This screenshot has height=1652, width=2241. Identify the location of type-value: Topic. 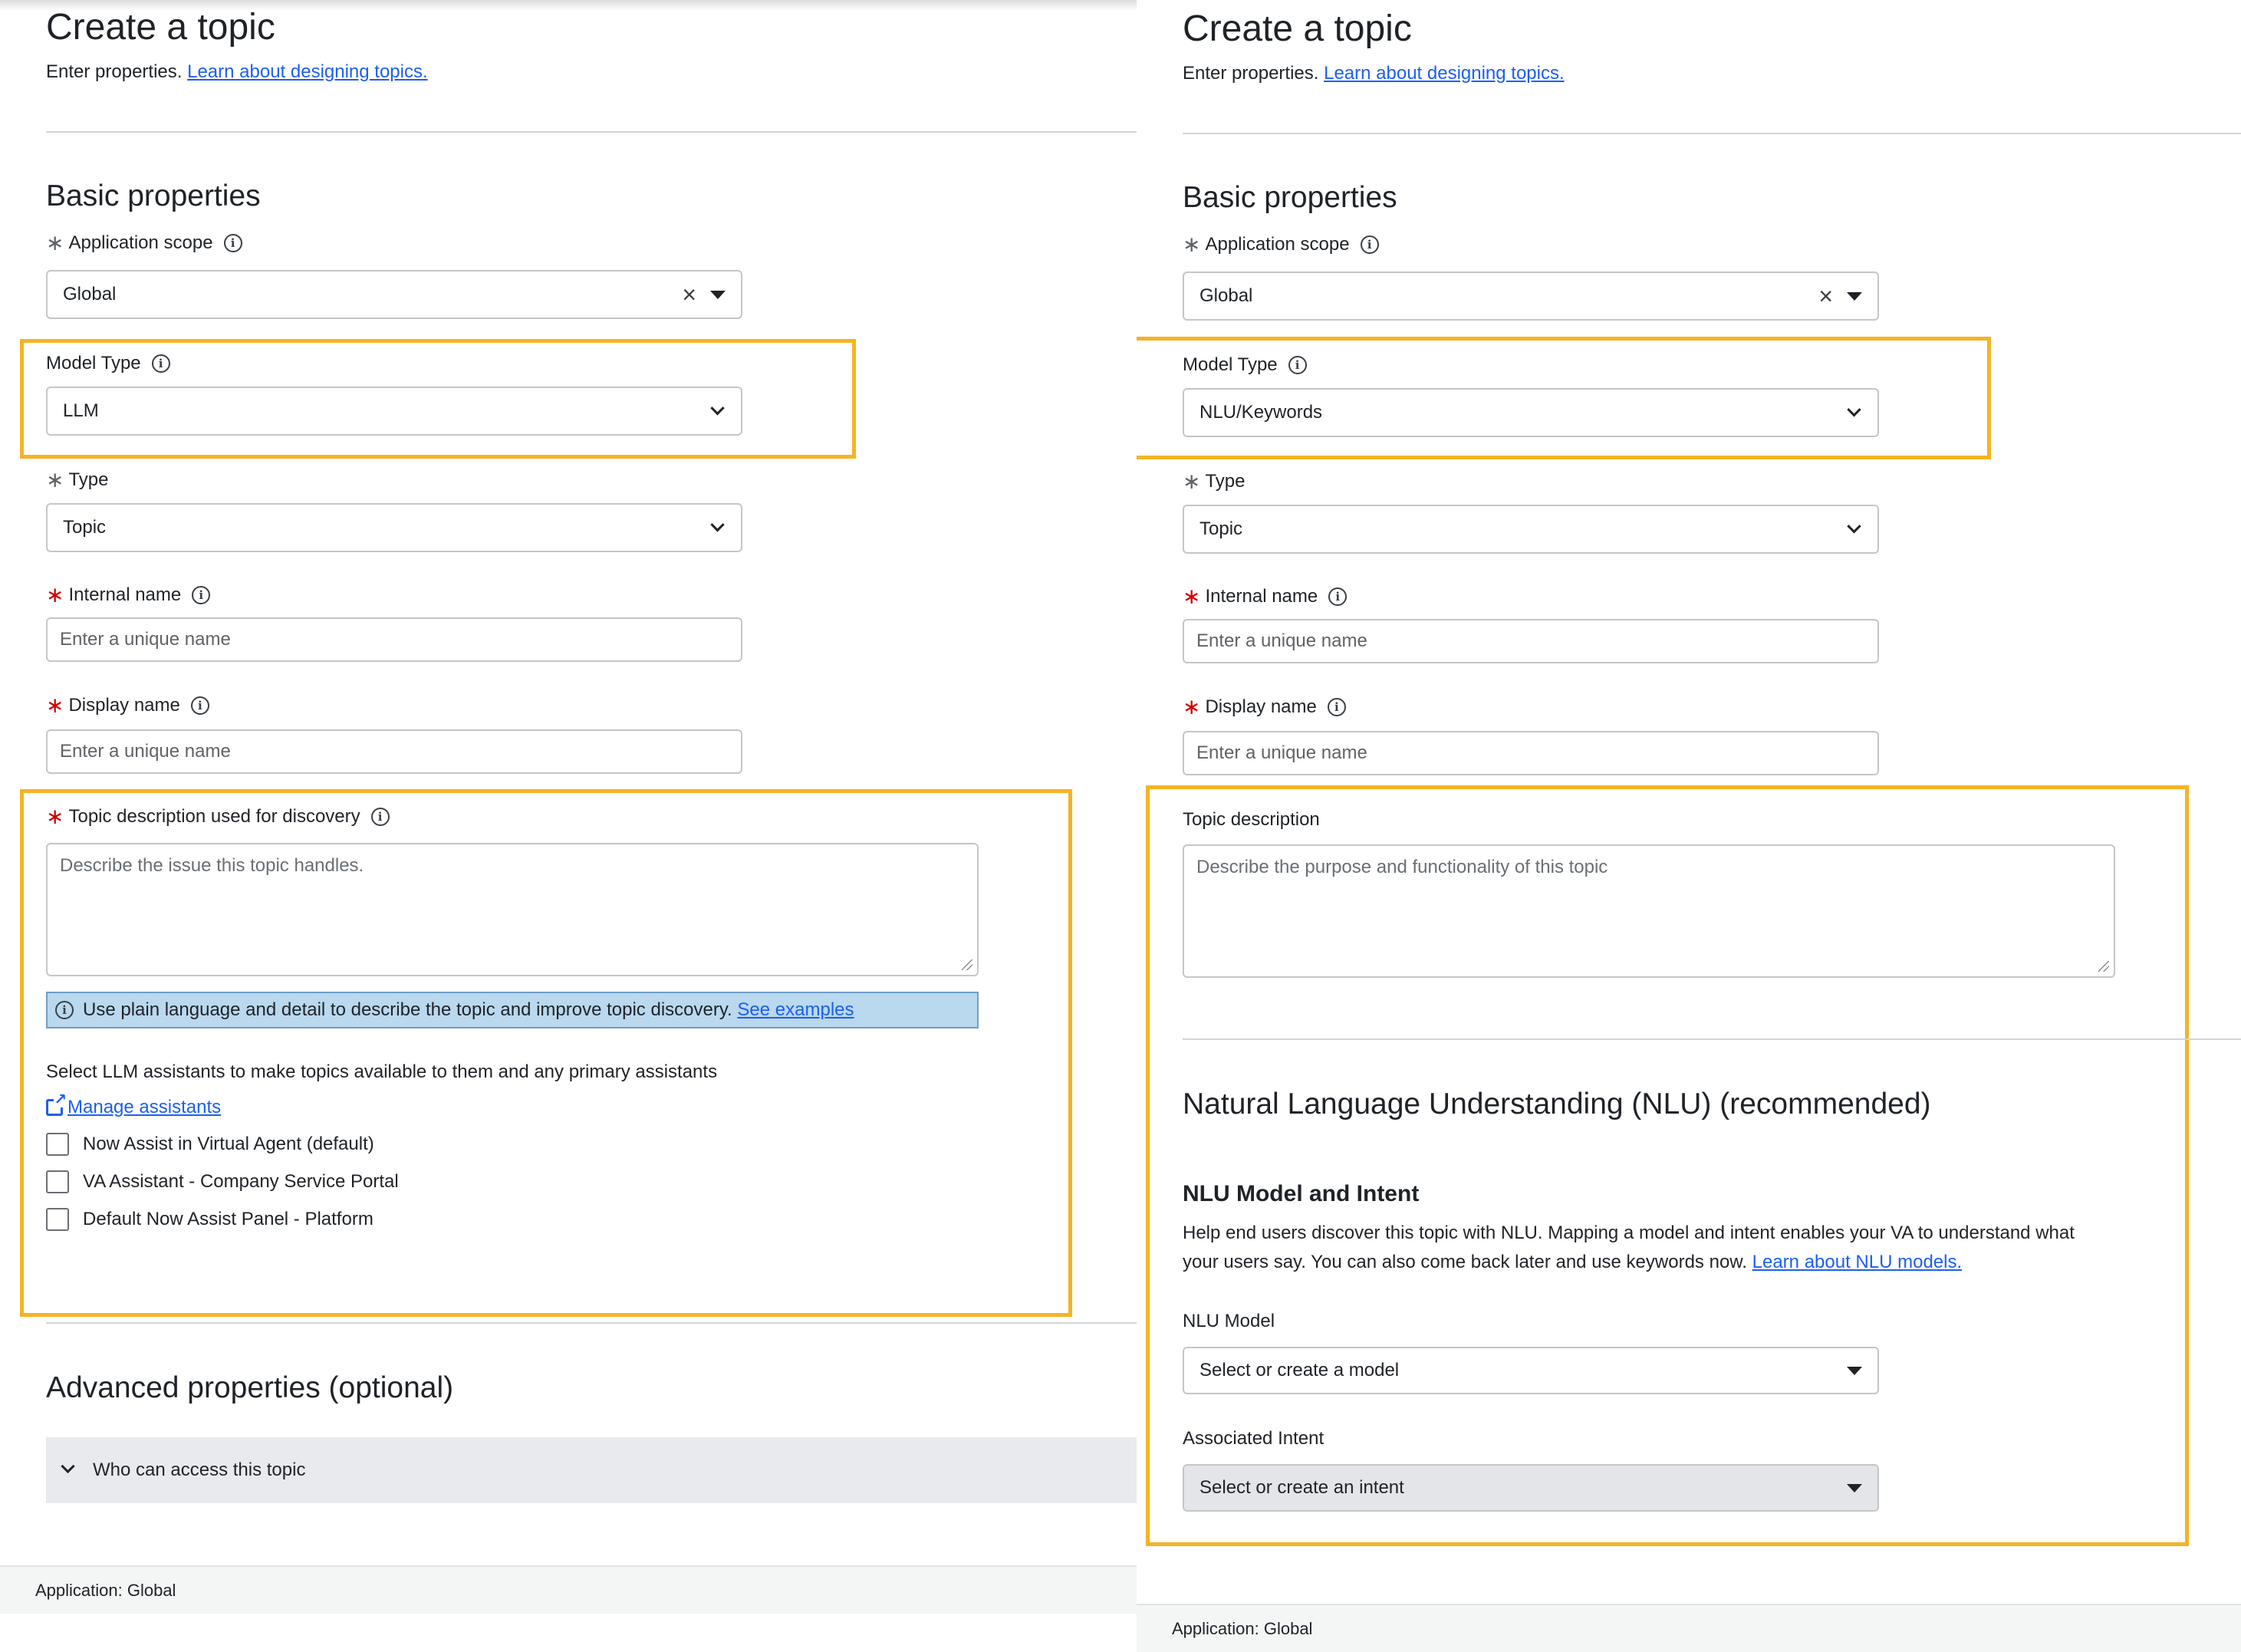
(85, 527).